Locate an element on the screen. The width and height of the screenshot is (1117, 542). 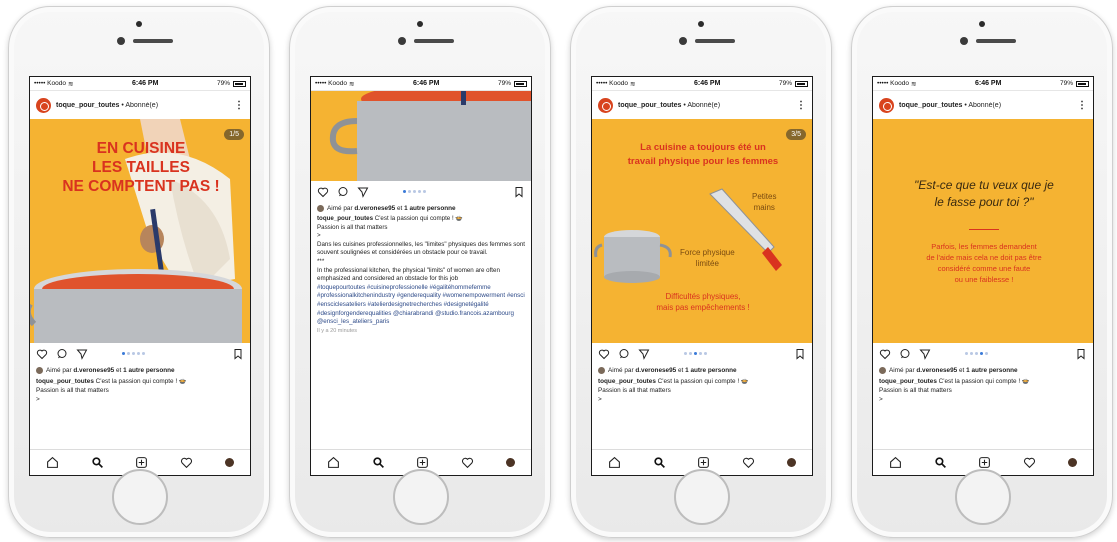
battery-icon is located at coordinates (801, 83).